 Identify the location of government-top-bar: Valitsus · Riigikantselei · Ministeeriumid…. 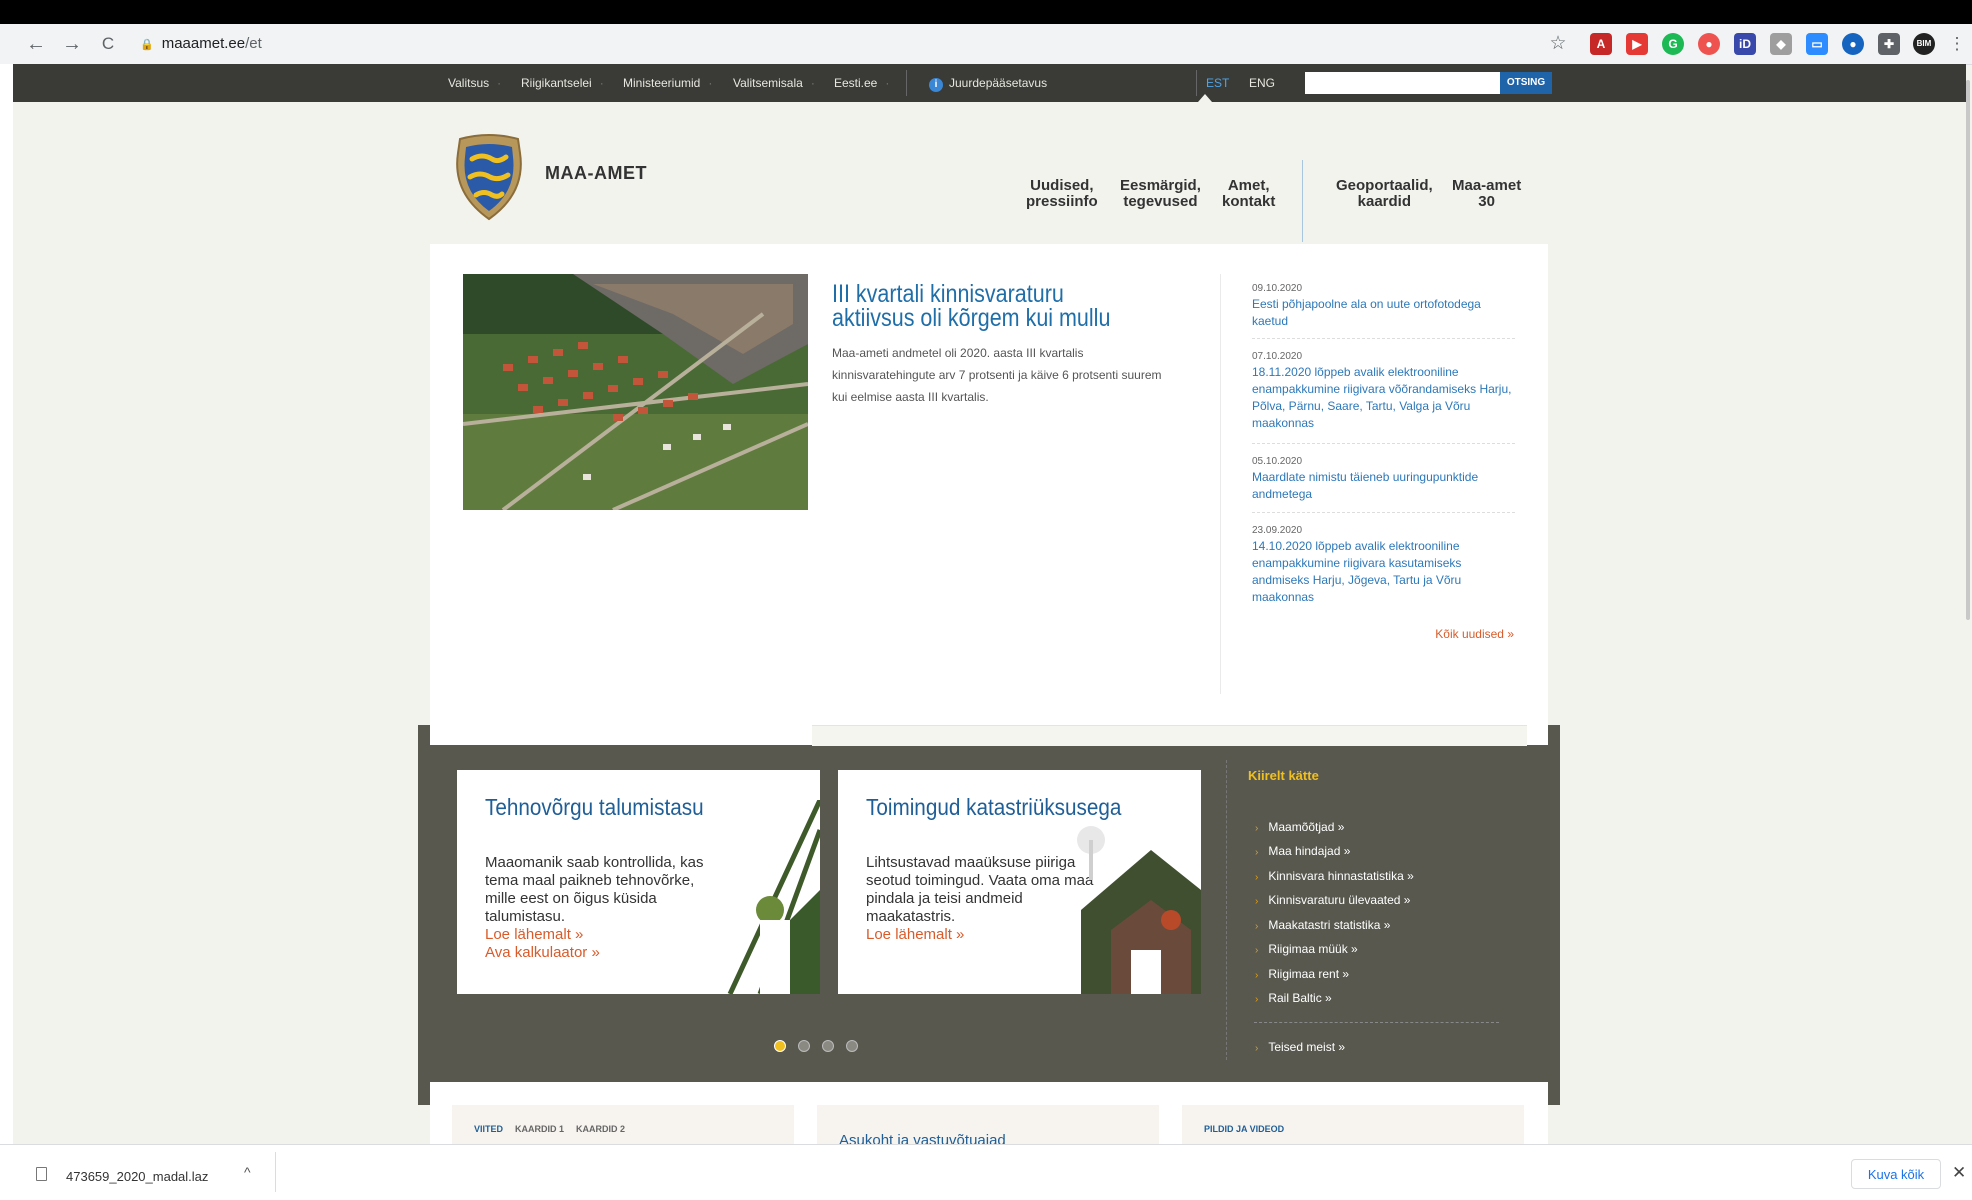
(989, 83).